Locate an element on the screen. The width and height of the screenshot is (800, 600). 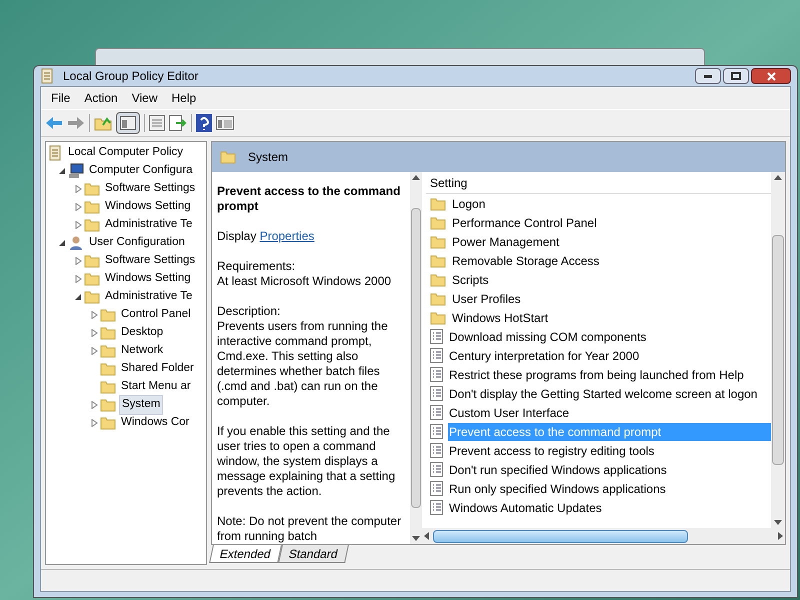
scroll-right-icon is located at coordinates (780, 536).